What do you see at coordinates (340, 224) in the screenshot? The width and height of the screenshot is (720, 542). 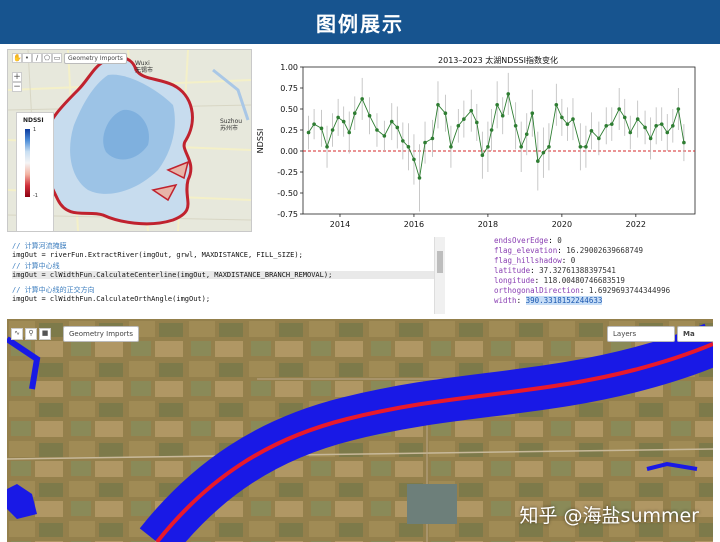 I see `x-tick-label: 2014` at bounding box center [340, 224].